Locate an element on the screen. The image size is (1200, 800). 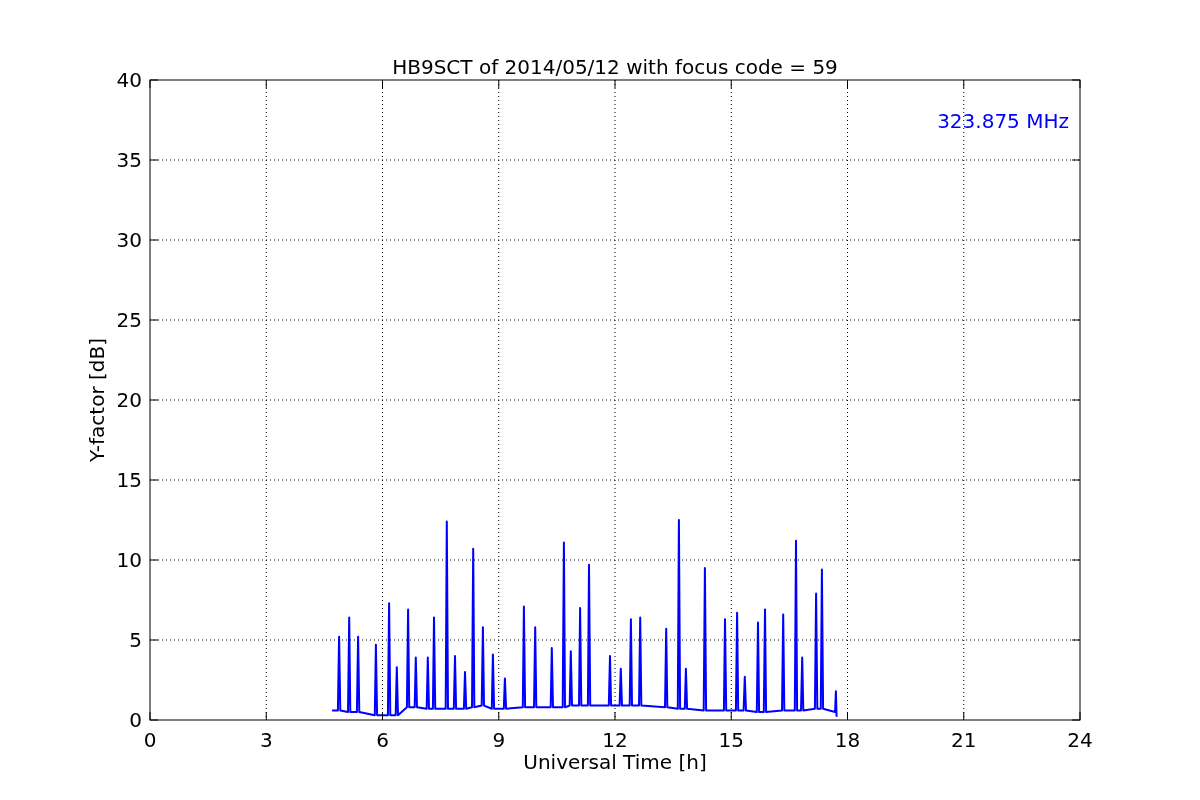
tick-label: 24 is located at coordinates (1080, 740).